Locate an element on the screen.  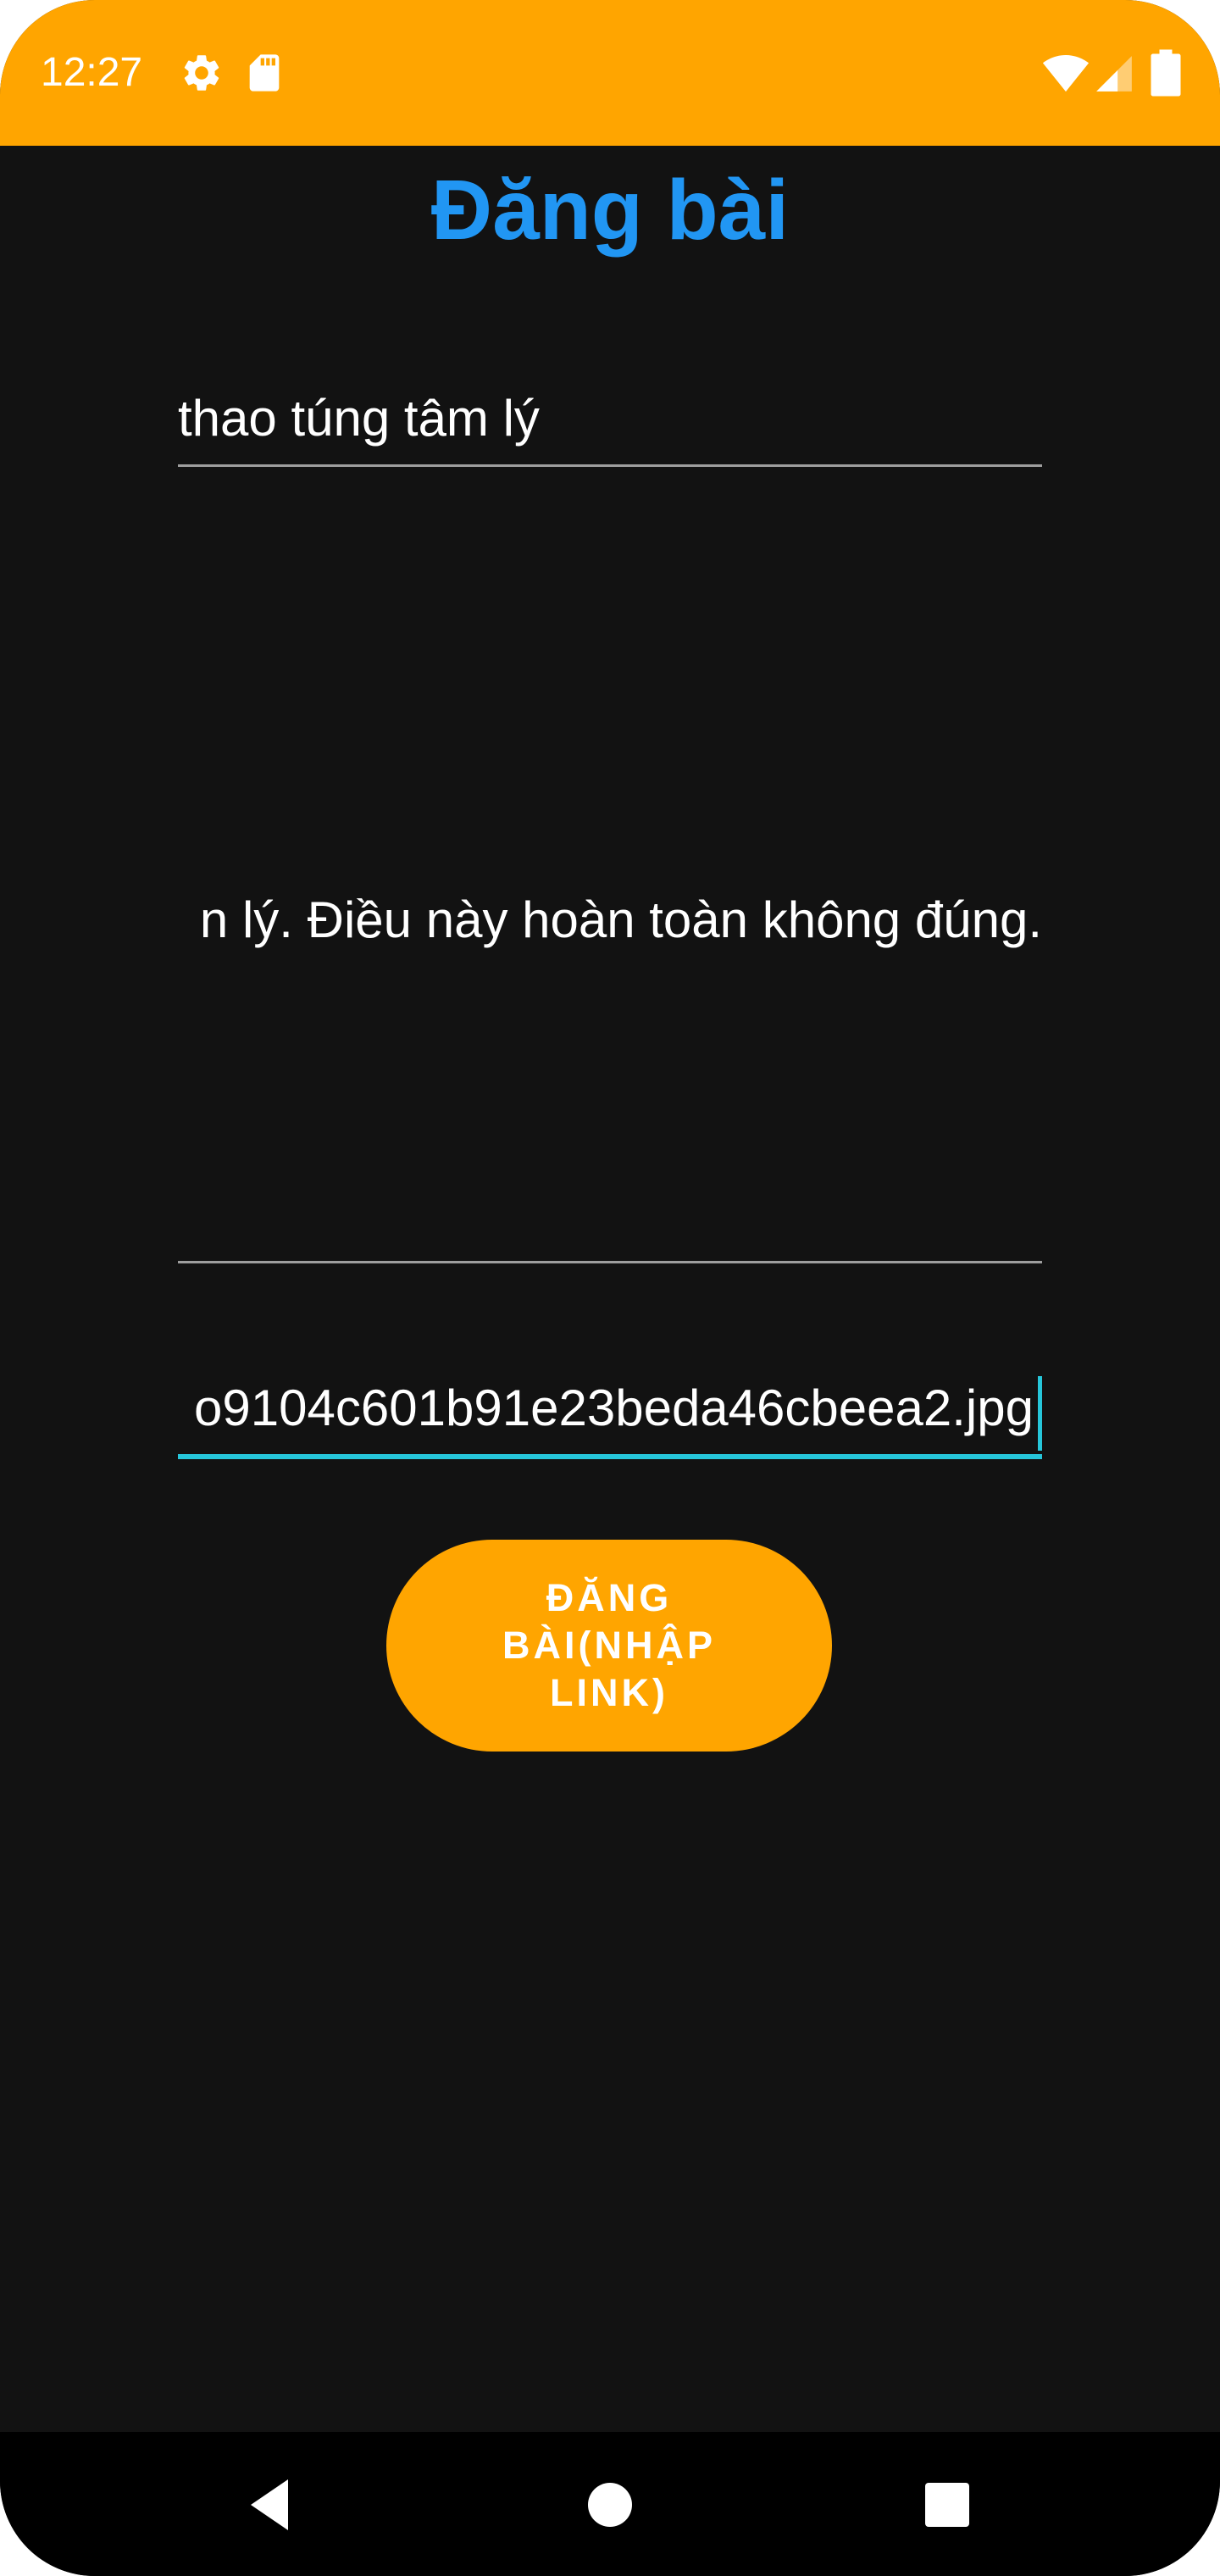
navigation-bar is located at coordinates (610, 2504).